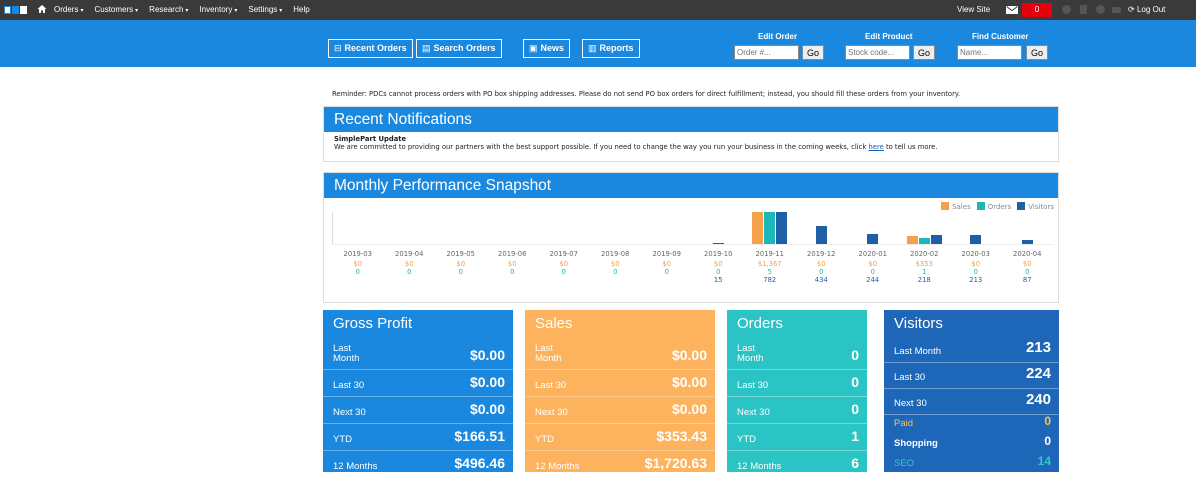 The width and height of the screenshot is (1196, 477). Describe the element at coordinates (547, 48) in the screenshot. I see `news-button: ▣ News` at that location.